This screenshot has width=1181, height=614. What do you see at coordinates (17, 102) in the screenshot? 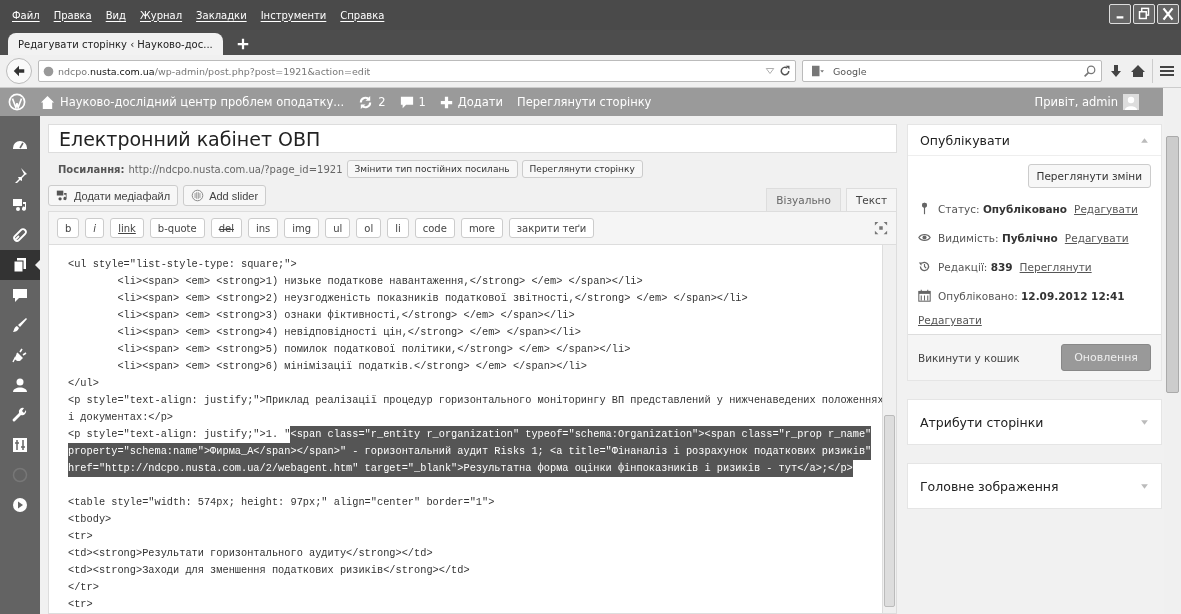
I see `wordpress-logo-icon` at bounding box center [17, 102].